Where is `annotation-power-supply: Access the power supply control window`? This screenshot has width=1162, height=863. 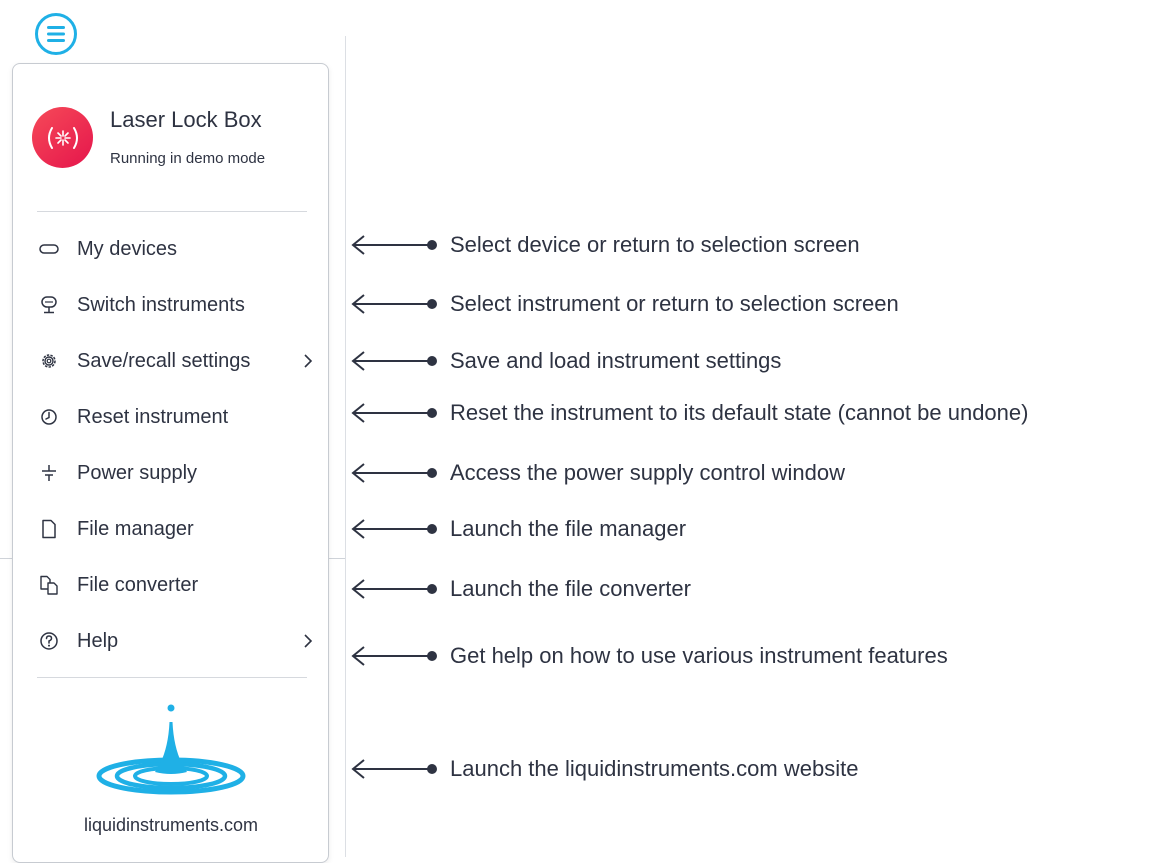 annotation-power-supply: Access the power supply control window is located at coordinates (596, 473).